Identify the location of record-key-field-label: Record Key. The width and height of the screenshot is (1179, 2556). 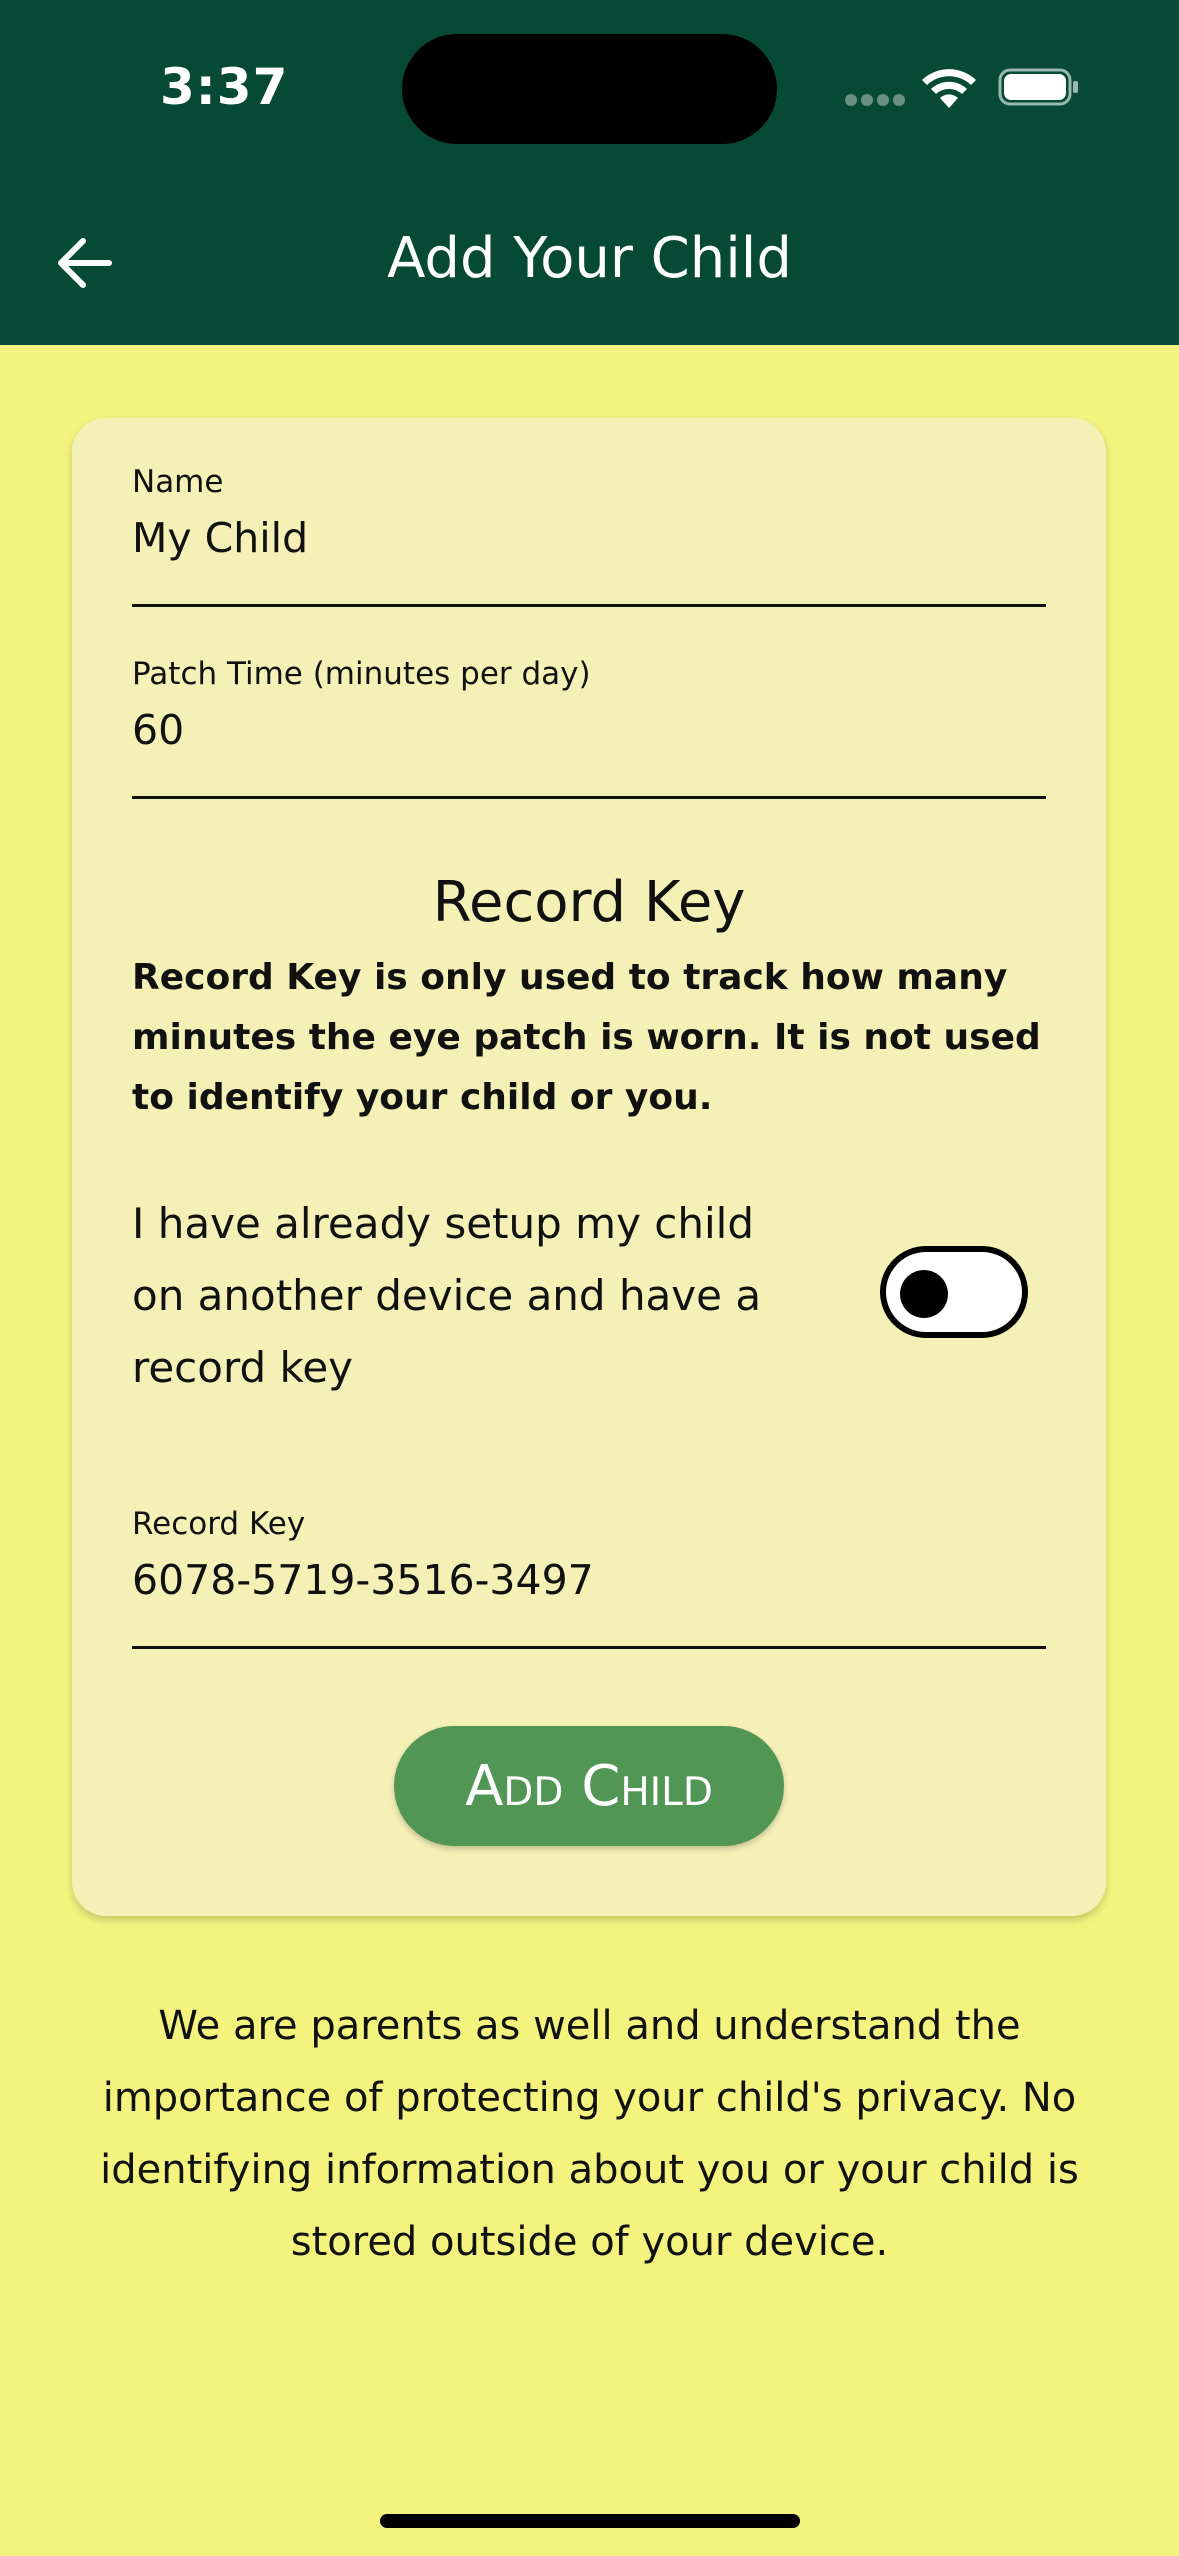
(219, 1524).